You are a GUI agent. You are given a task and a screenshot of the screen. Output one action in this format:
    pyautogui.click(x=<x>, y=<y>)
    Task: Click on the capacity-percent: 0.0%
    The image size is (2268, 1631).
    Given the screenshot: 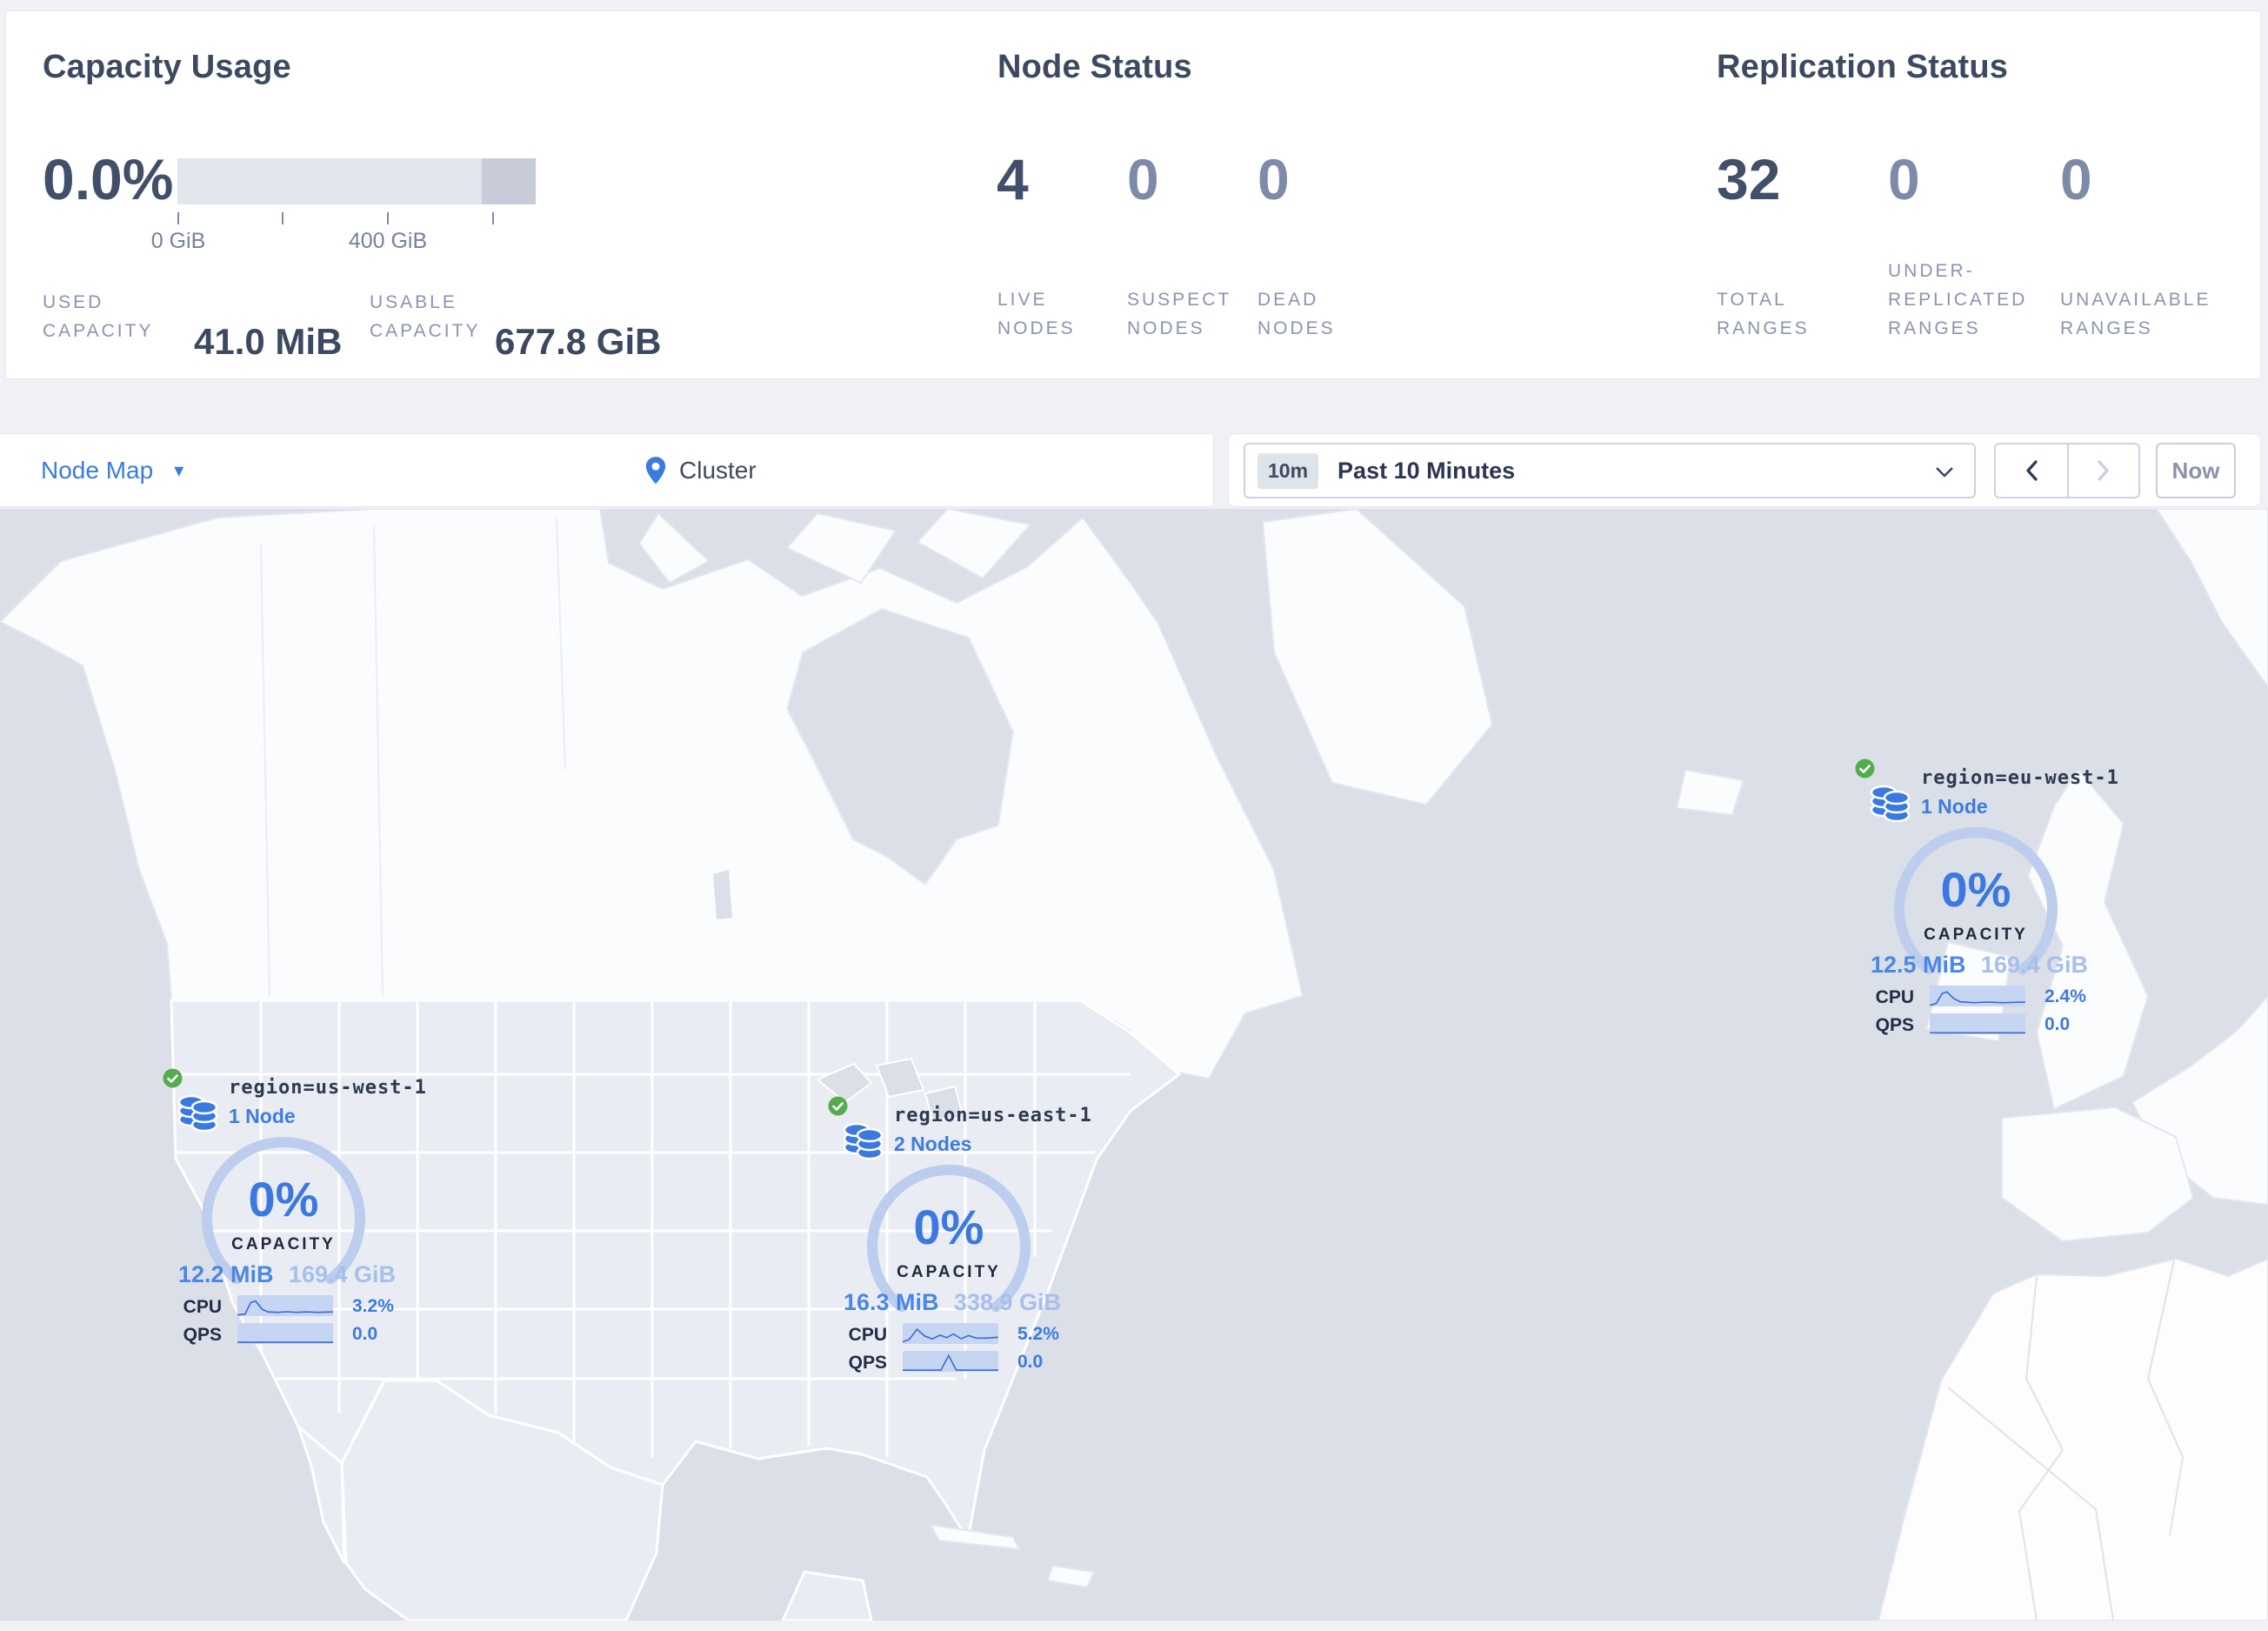 What is the action you would take?
    pyautogui.click(x=108, y=179)
    